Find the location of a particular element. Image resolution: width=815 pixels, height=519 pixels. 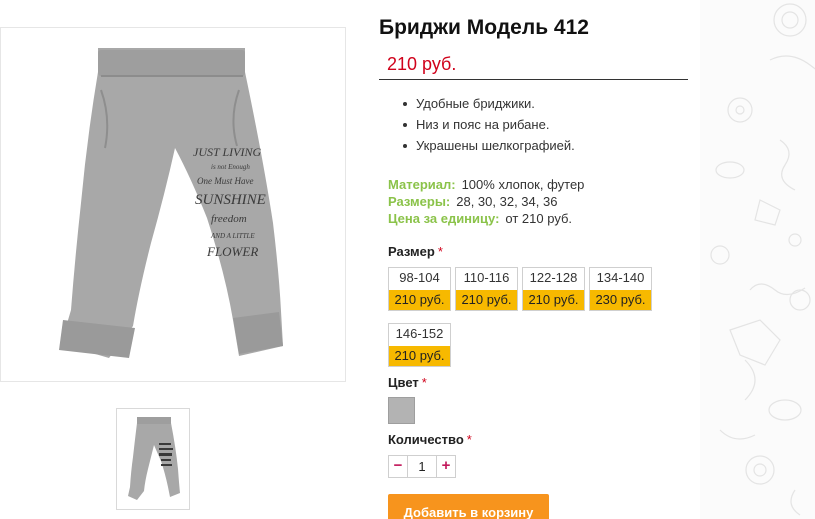

spec-value: 100% хлопок, футер is located at coordinates (523, 184).